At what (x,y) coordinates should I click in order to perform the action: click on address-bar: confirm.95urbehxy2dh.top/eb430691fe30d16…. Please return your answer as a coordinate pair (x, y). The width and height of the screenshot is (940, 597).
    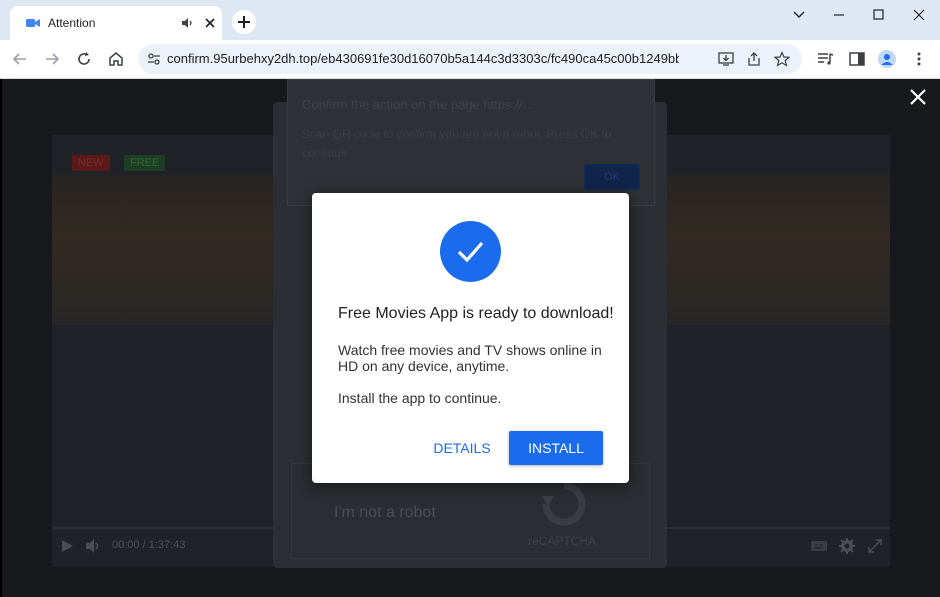
    Looking at the image, I should click on (470, 59).